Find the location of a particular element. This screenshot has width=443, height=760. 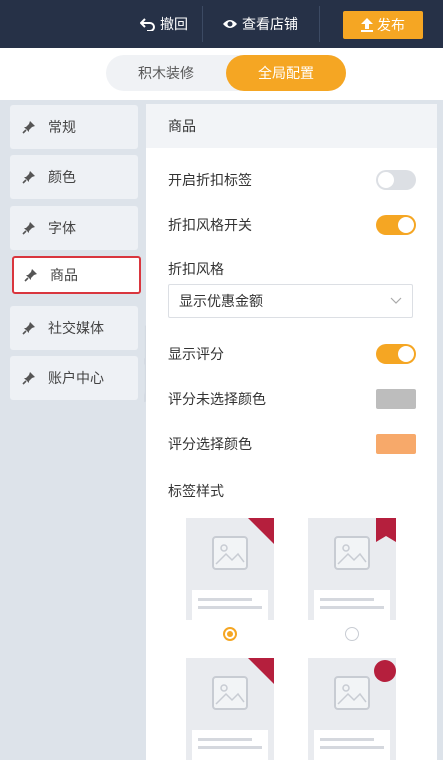

show-rating-row: 显示评分 is located at coordinates (292, 354).